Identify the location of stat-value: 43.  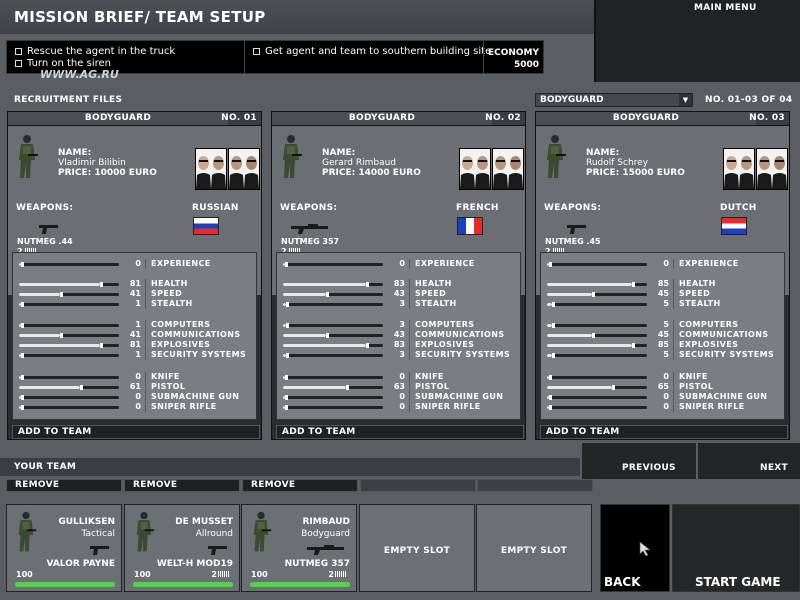
(399, 293).